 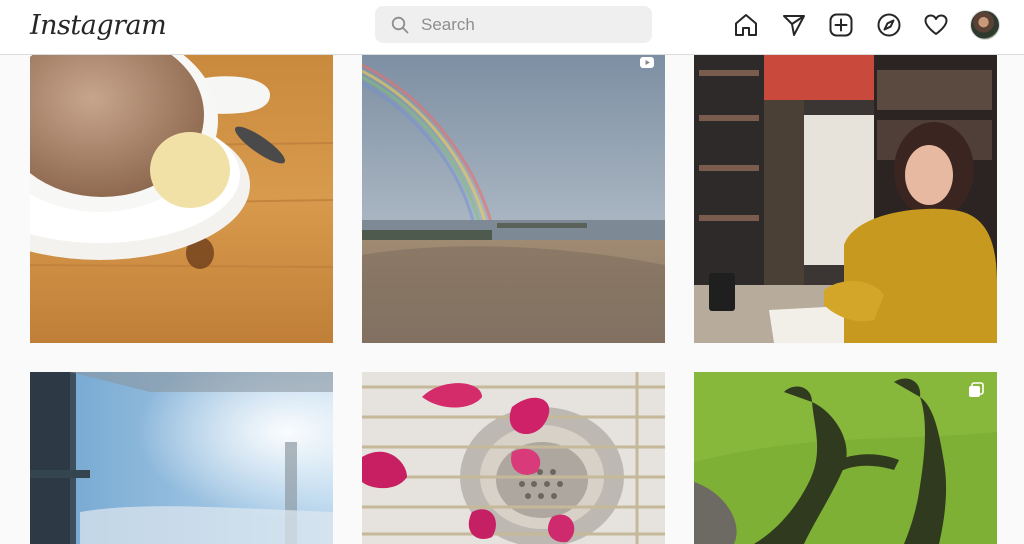 What do you see at coordinates (936, 25) in the screenshot?
I see `activity-heart-icon` at bounding box center [936, 25].